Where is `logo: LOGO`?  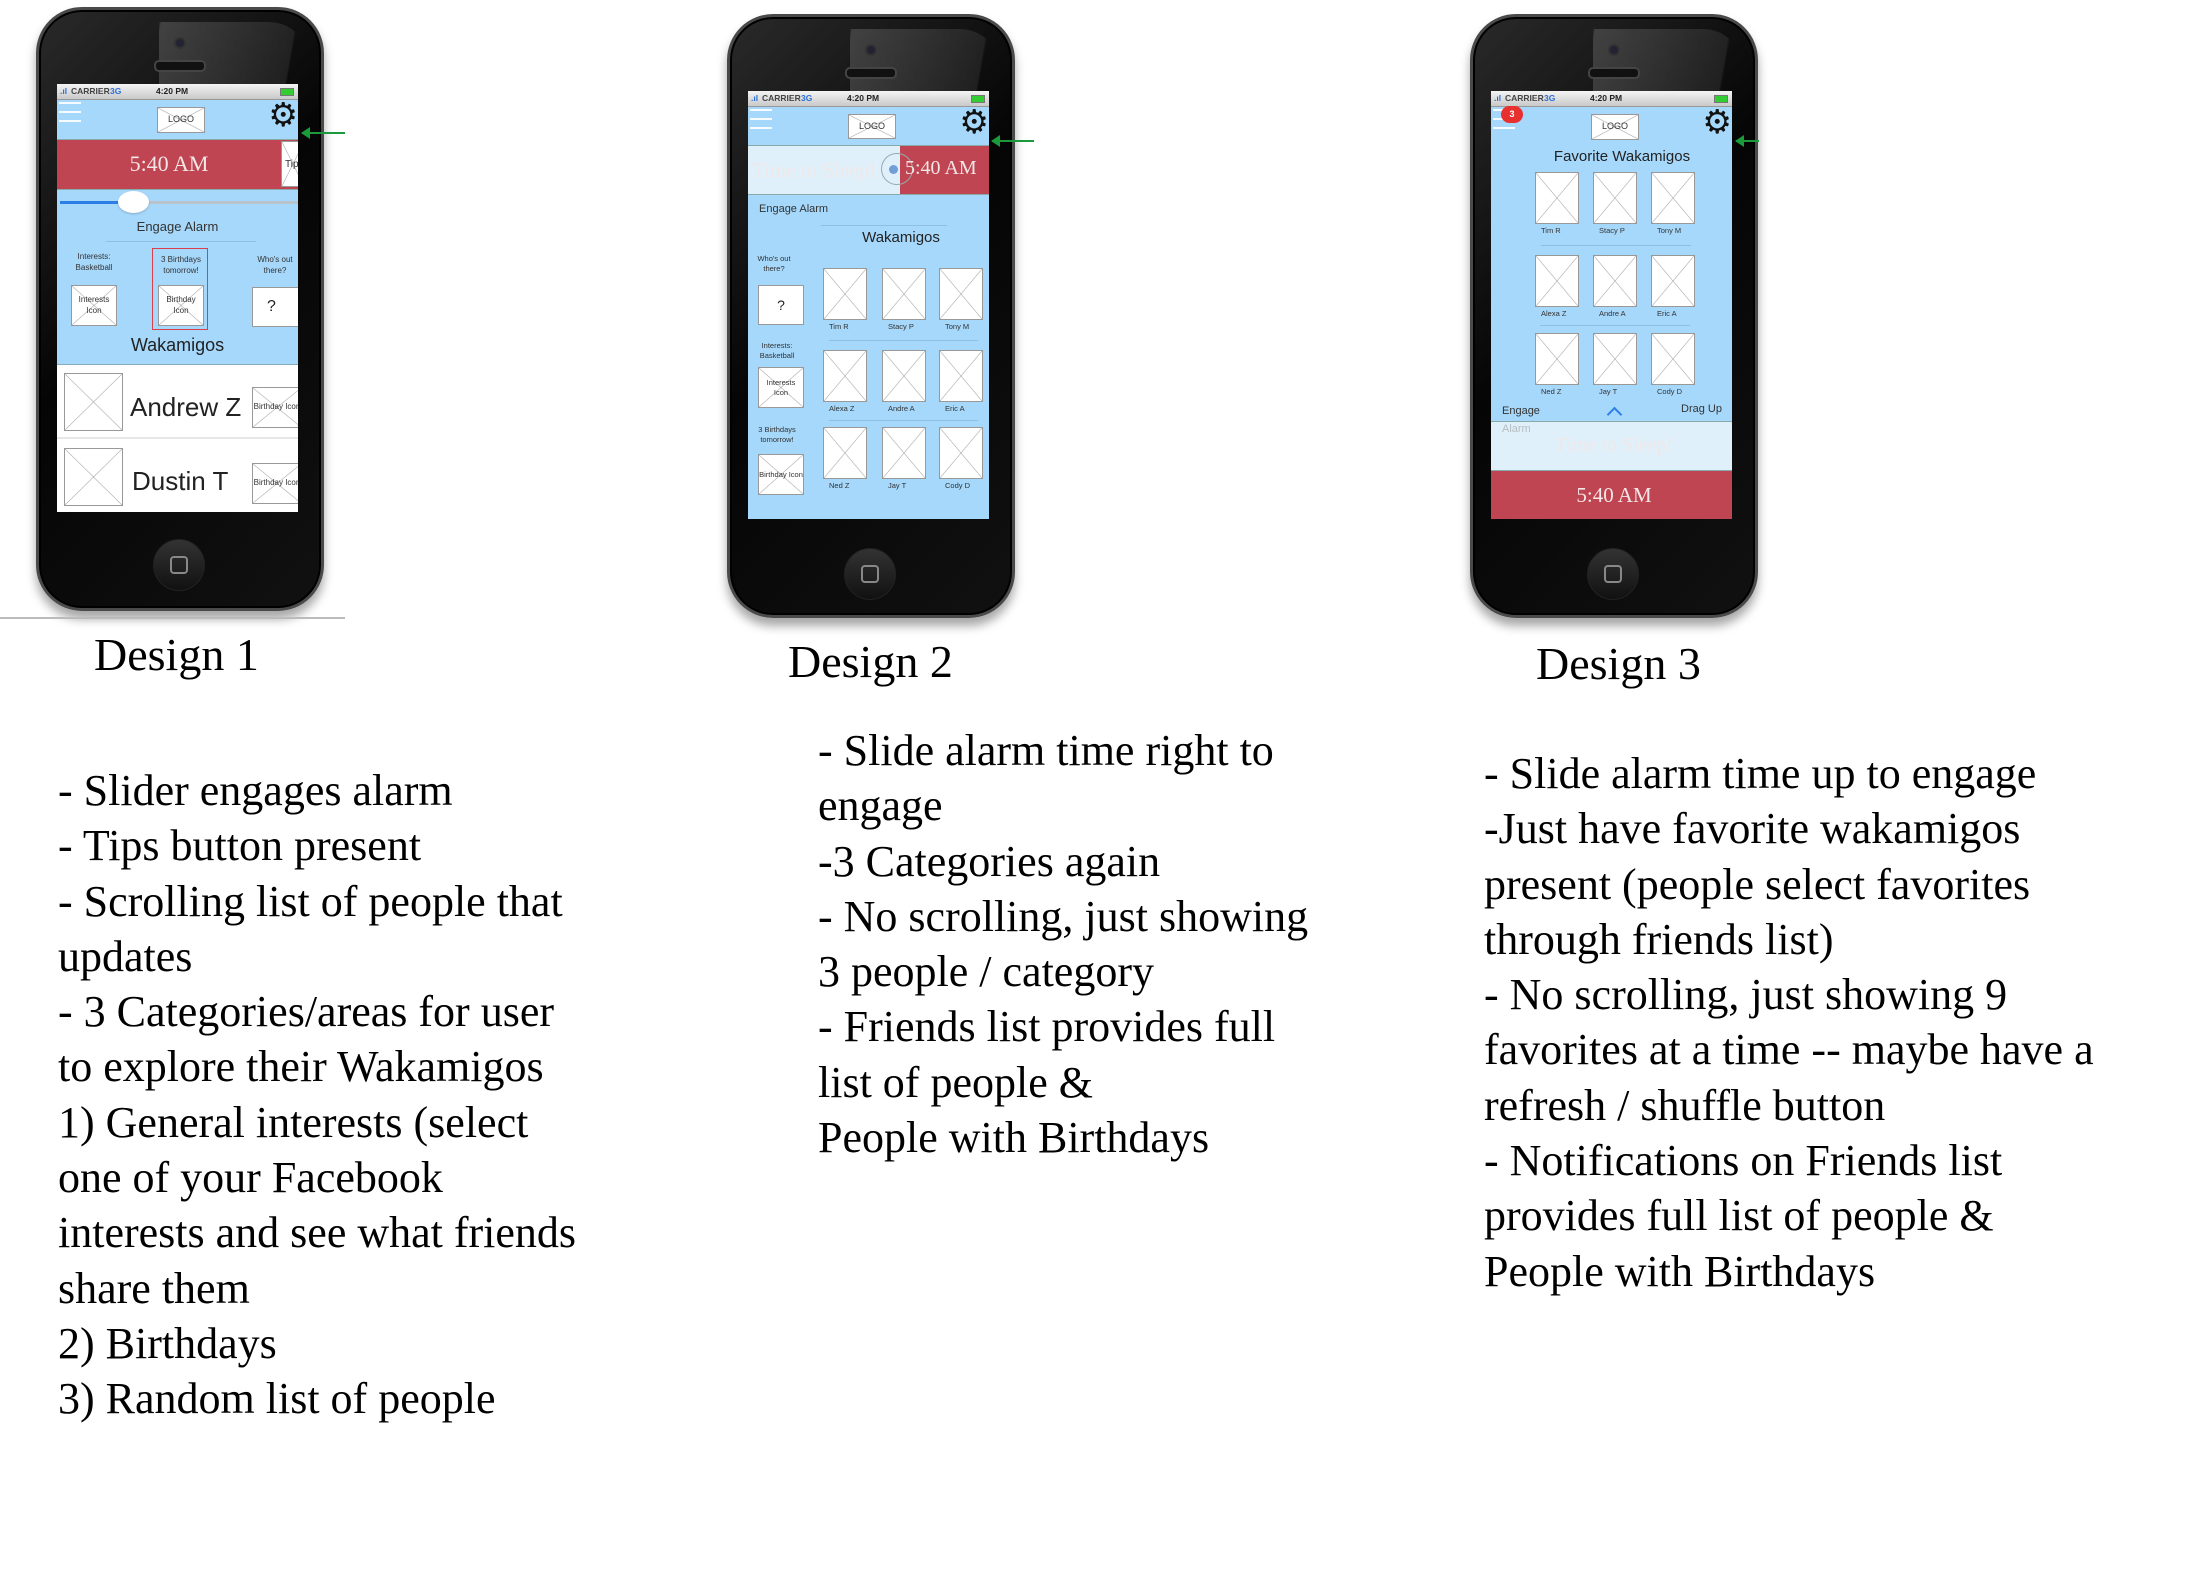
logo: LOGO is located at coordinates (1615, 127).